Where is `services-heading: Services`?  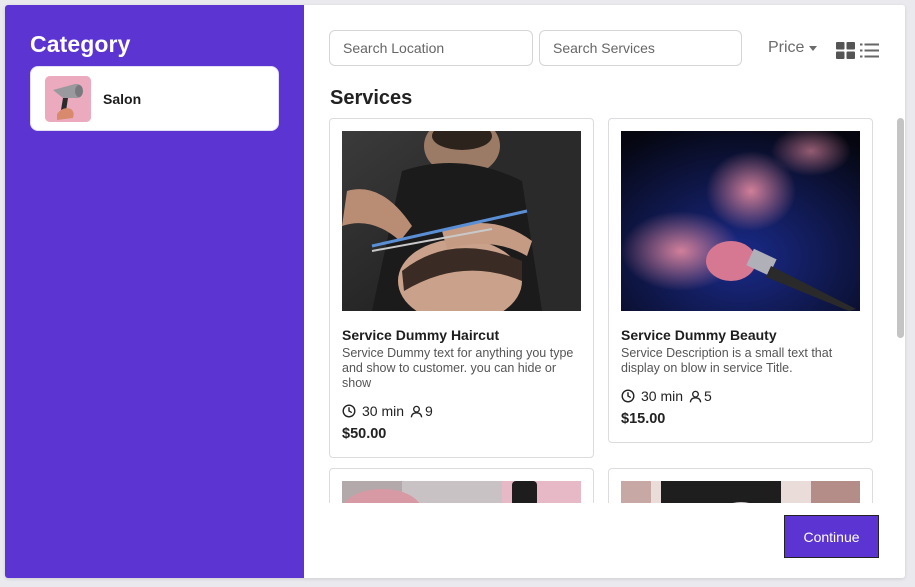
services-heading: Services is located at coordinates (371, 98).